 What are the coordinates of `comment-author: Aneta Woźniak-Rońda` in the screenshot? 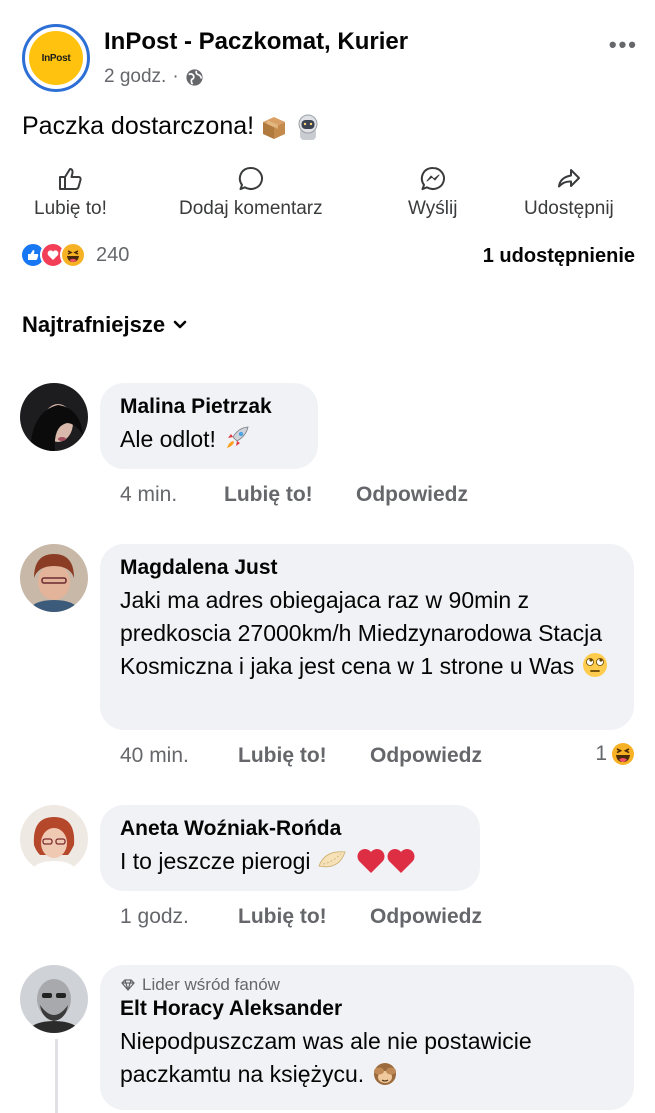 It's located at (290, 829).